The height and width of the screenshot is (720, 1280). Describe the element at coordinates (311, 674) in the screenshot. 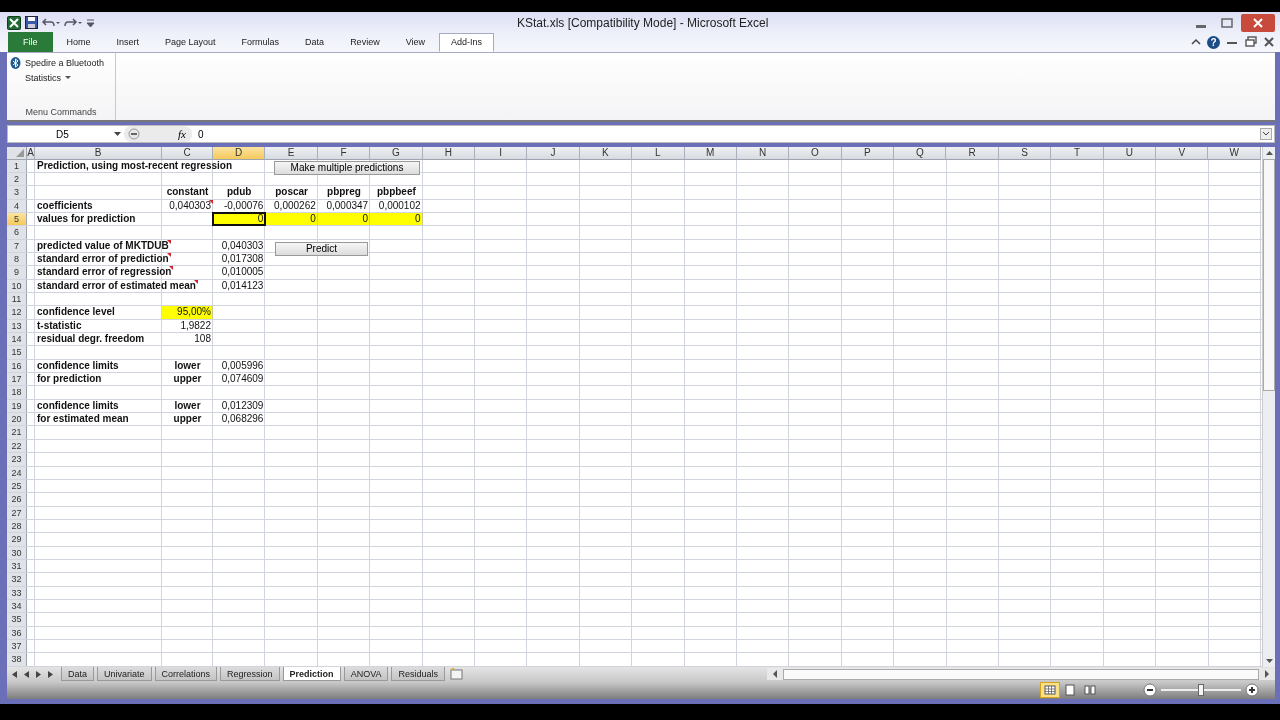

I see `sheet-tab: Prediction` at that location.